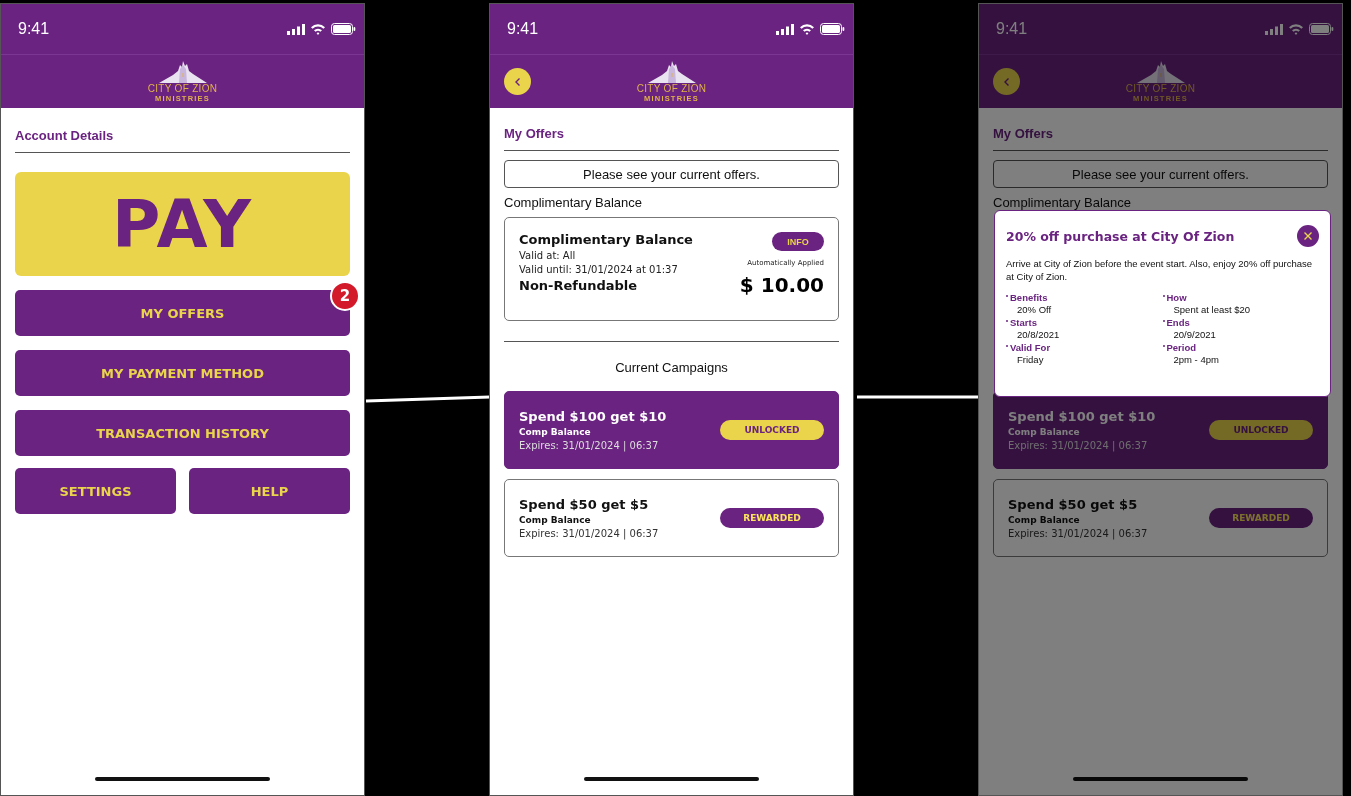  I want to click on info-button: INFO, so click(798, 241).